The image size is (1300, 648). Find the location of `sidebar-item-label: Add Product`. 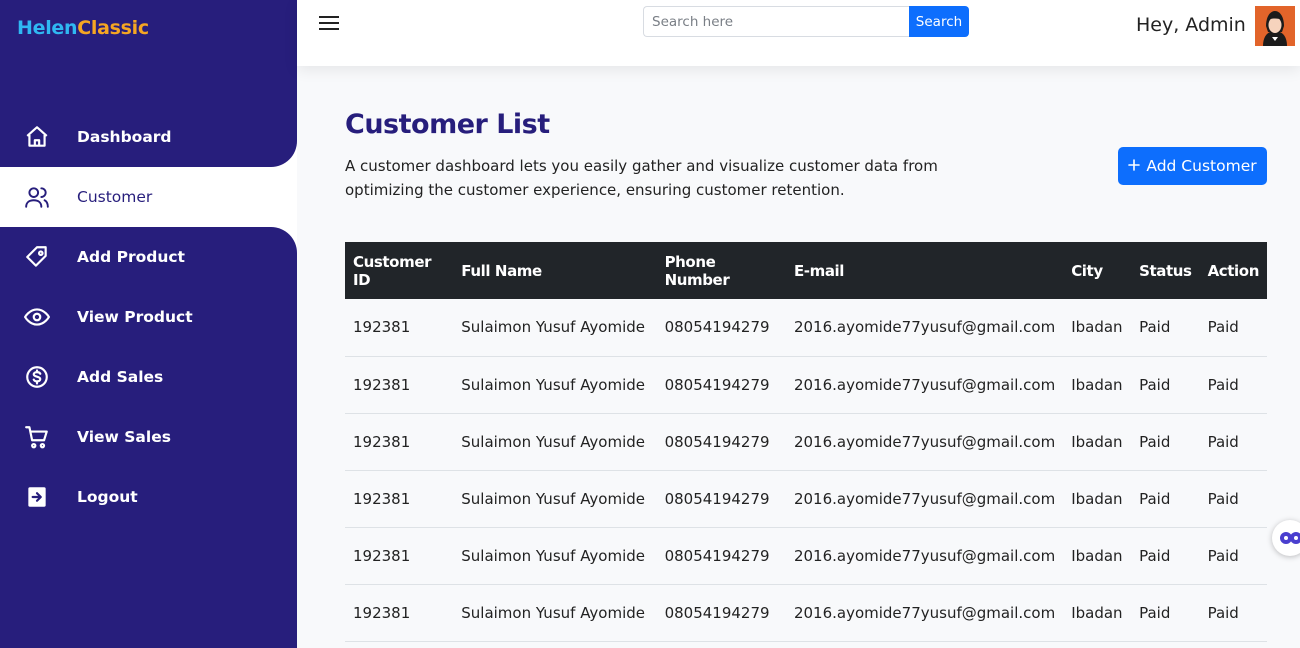

sidebar-item-label: Add Product is located at coordinates (131, 257).